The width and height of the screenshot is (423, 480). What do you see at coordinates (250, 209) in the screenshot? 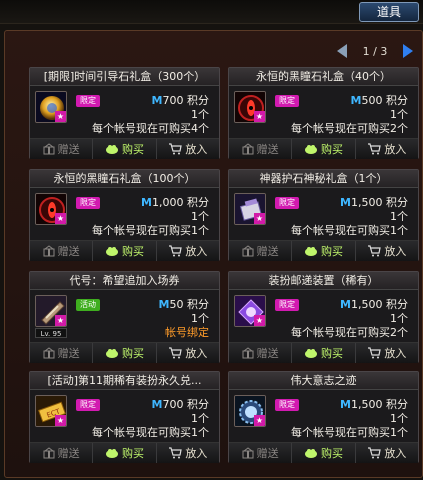
I see `mystic-box-icon: ★` at bounding box center [250, 209].